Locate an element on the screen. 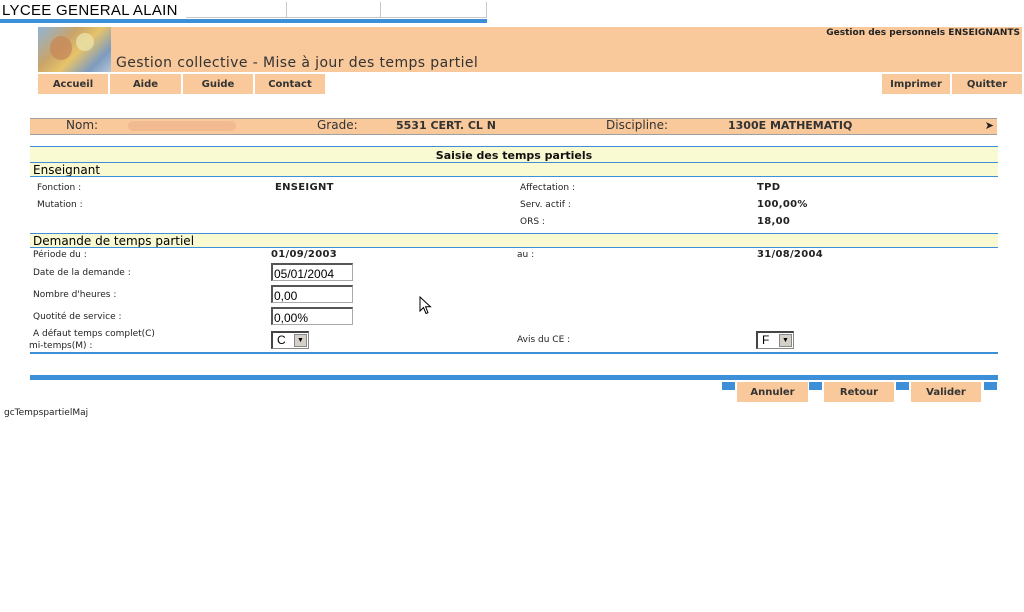 The image size is (1024, 612). app-subtitle: Gestion des personnels ENSEIGNANTS is located at coordinates (923, 33).